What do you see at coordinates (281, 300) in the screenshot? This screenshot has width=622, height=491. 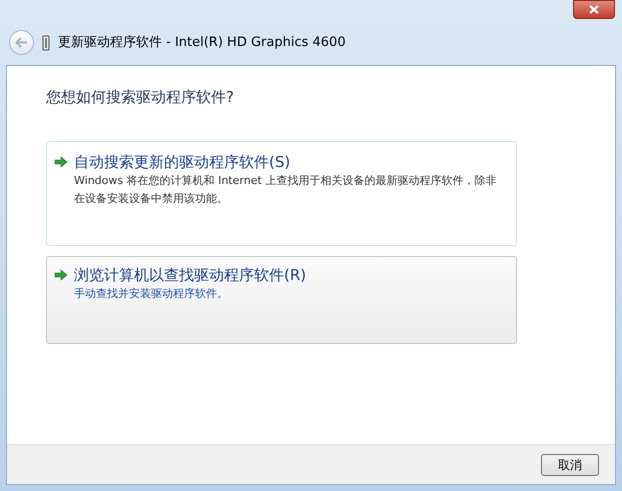 I see `option-link: 浏览计算机以查找驱动程序软件(R) 手动查找并安装驱动程序软件。` at bounding box center [281, 300].